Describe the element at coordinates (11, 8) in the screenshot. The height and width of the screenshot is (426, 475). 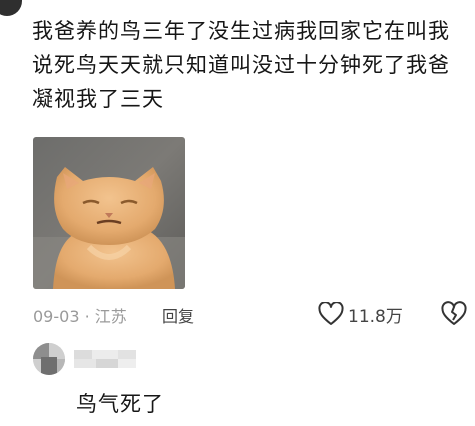
I see `commenter-avatar` at that location.